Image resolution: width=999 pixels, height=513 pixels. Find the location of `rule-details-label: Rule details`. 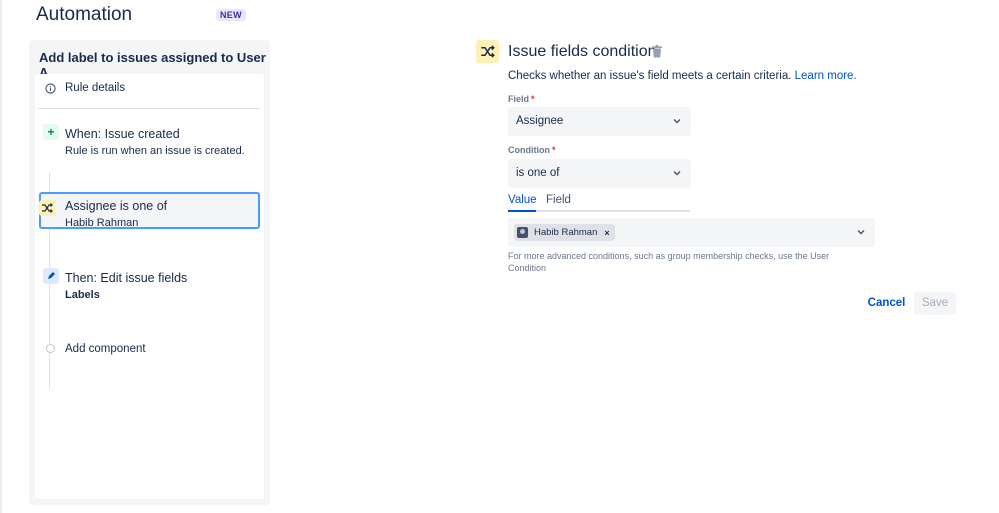

rule-details-label: Rule details is located at coordinates (95, 88).